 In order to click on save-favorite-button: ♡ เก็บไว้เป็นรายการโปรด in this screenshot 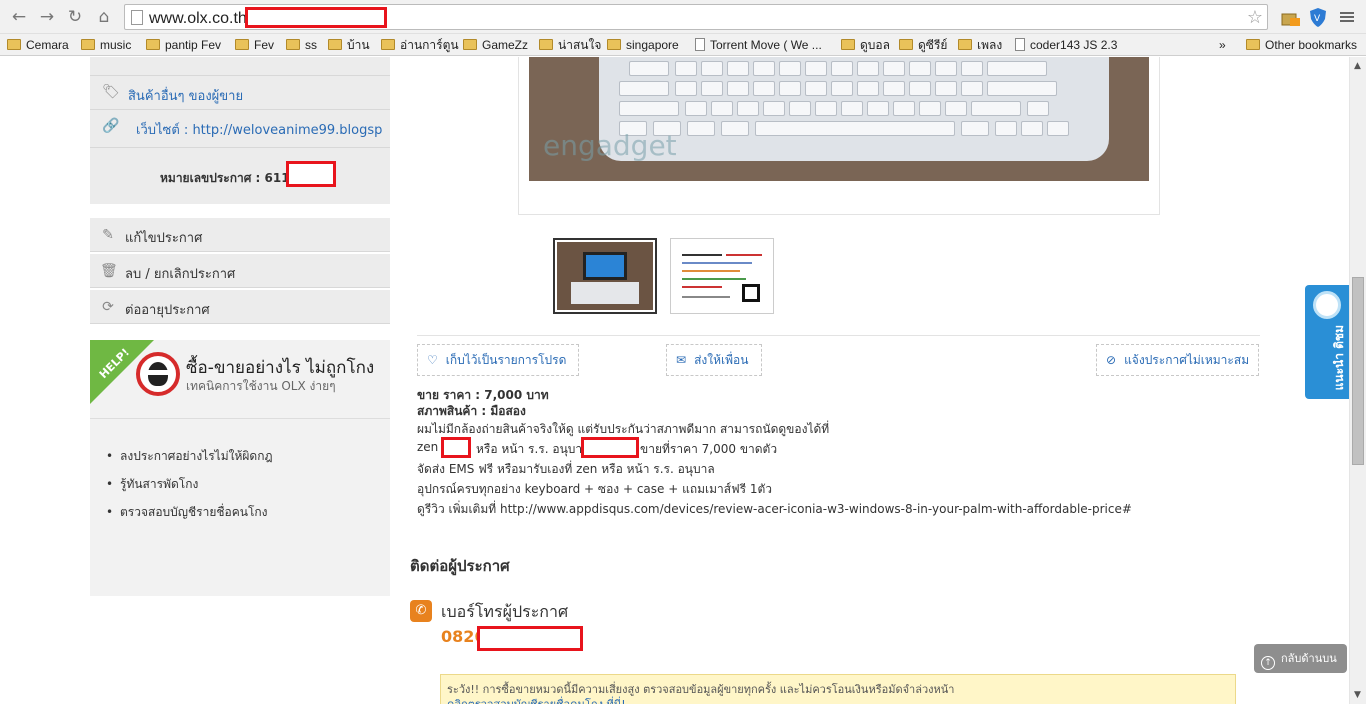, I will do `click(498, 360)`.